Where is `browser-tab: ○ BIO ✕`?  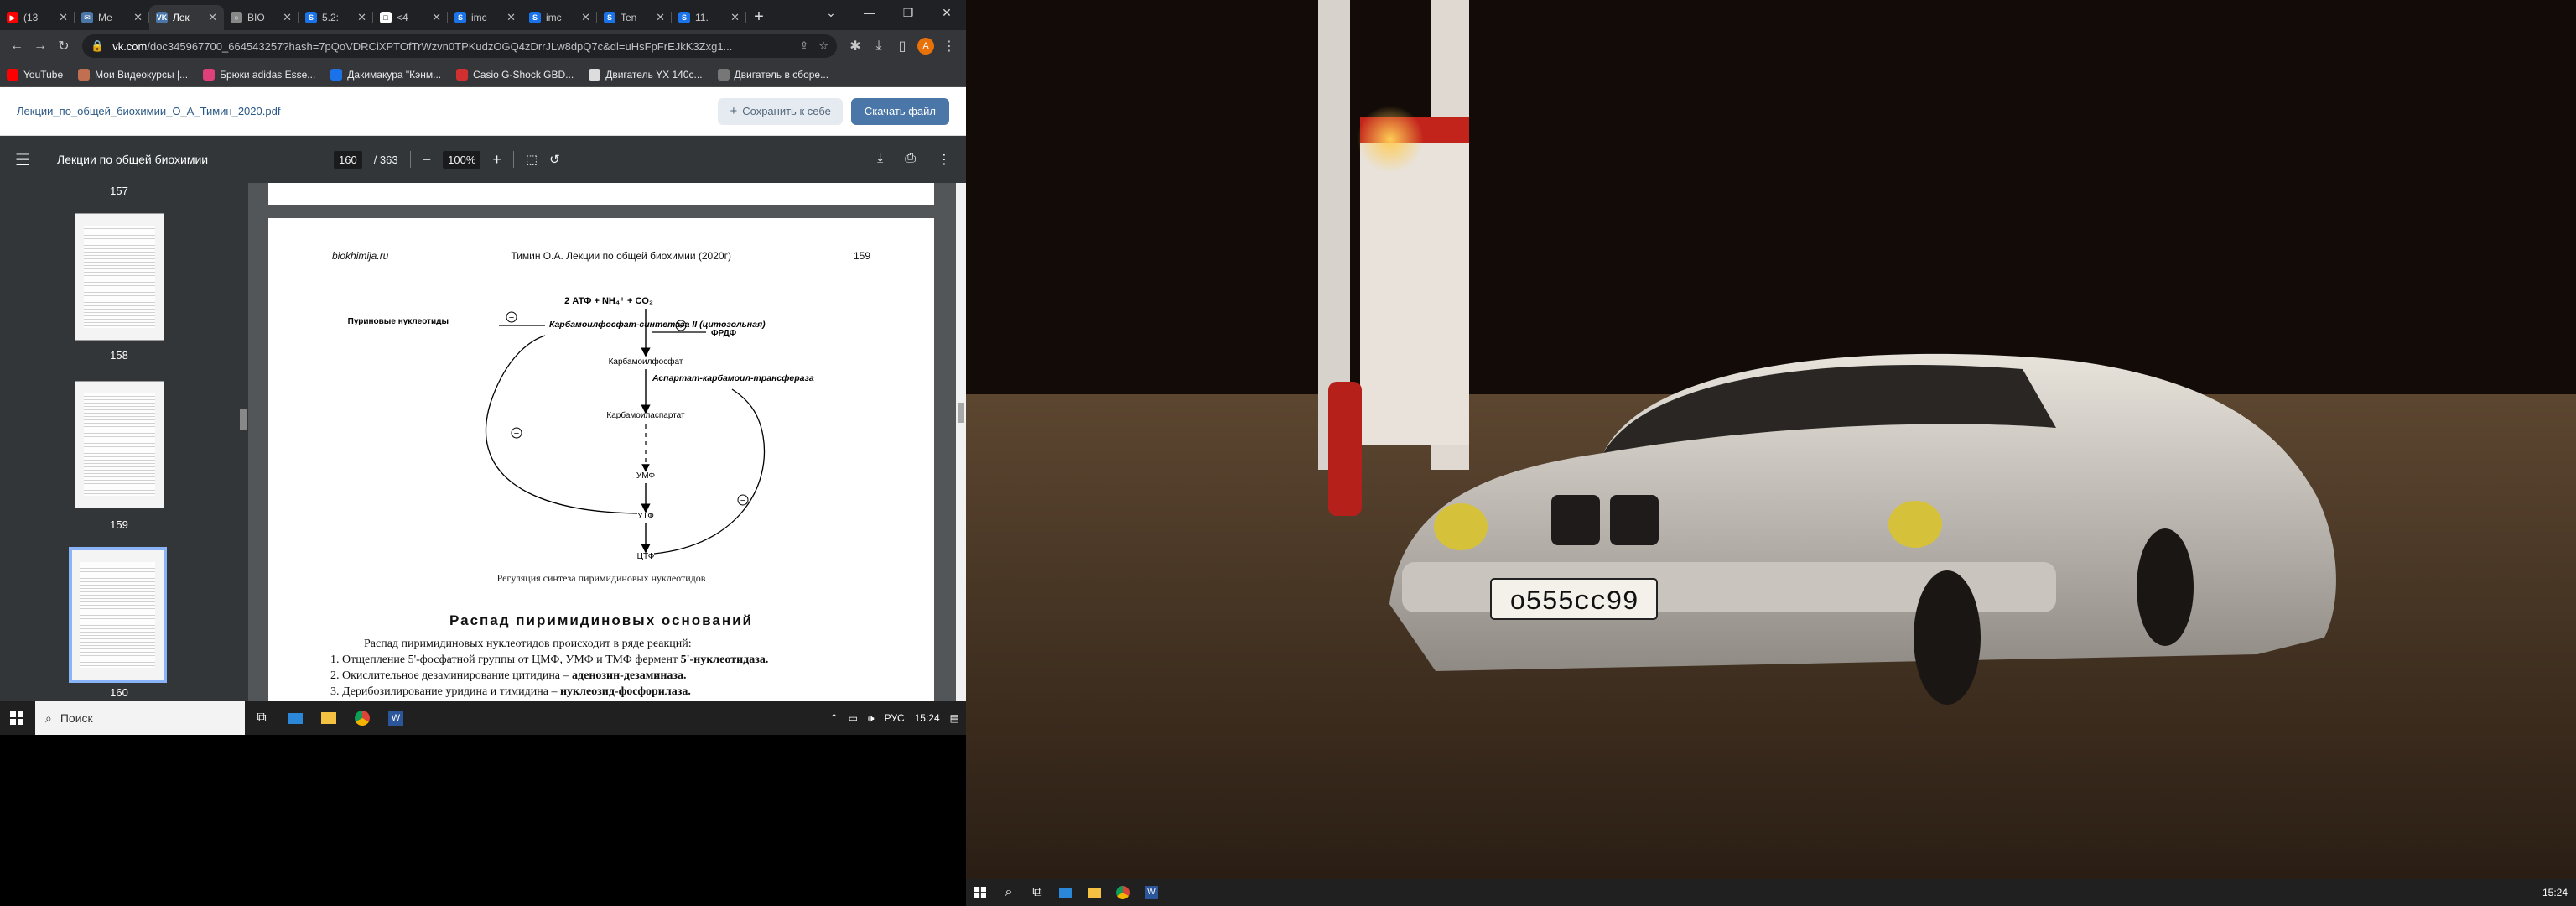
browser-tab: ○ BIO ✕ is located at coordinates (261, 17).